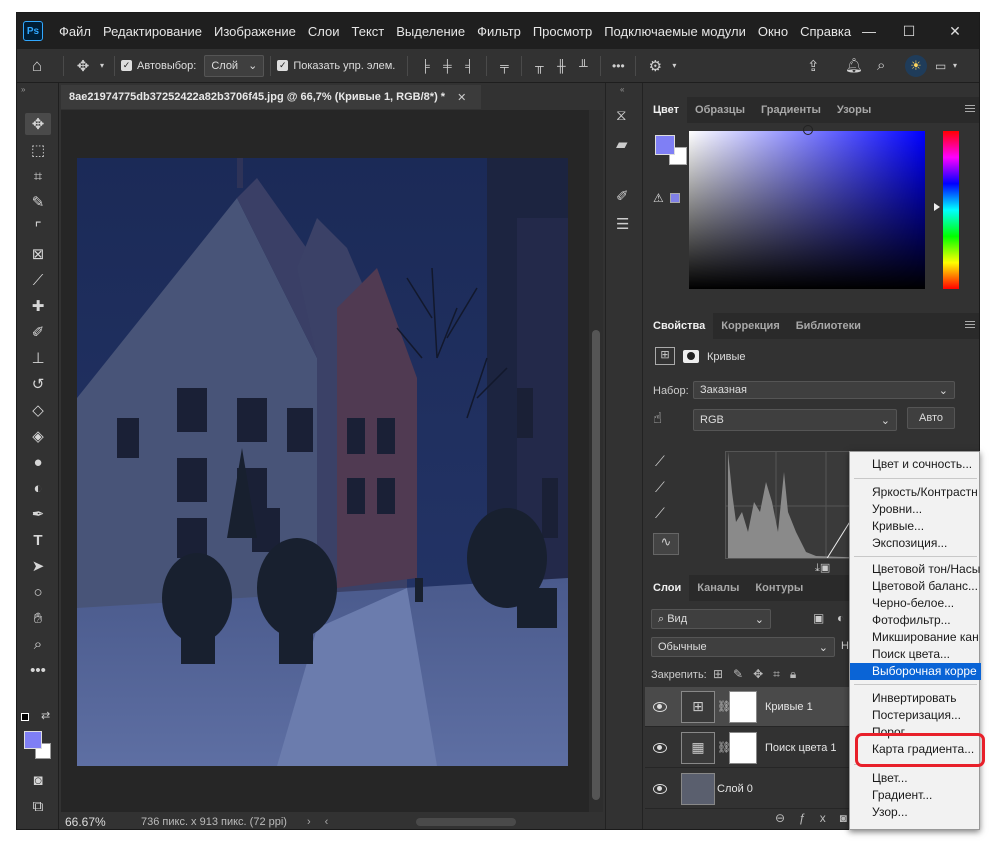 This screenshot has width=995, height=847. I want to click on white-point-eyedropper-icon: ⟋, so click(660, 513).